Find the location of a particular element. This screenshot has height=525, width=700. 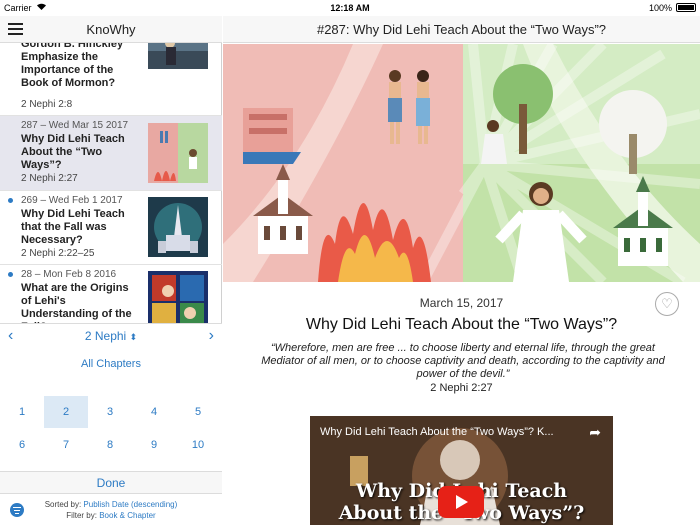

chapter-button: 10 is located at coordinates (198, 445).